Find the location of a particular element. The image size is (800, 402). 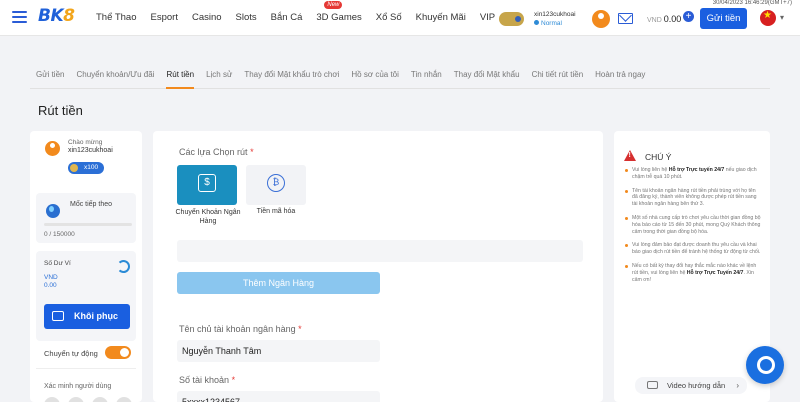

header-balance: VND 0.00 is located at coordinates (664, 19).